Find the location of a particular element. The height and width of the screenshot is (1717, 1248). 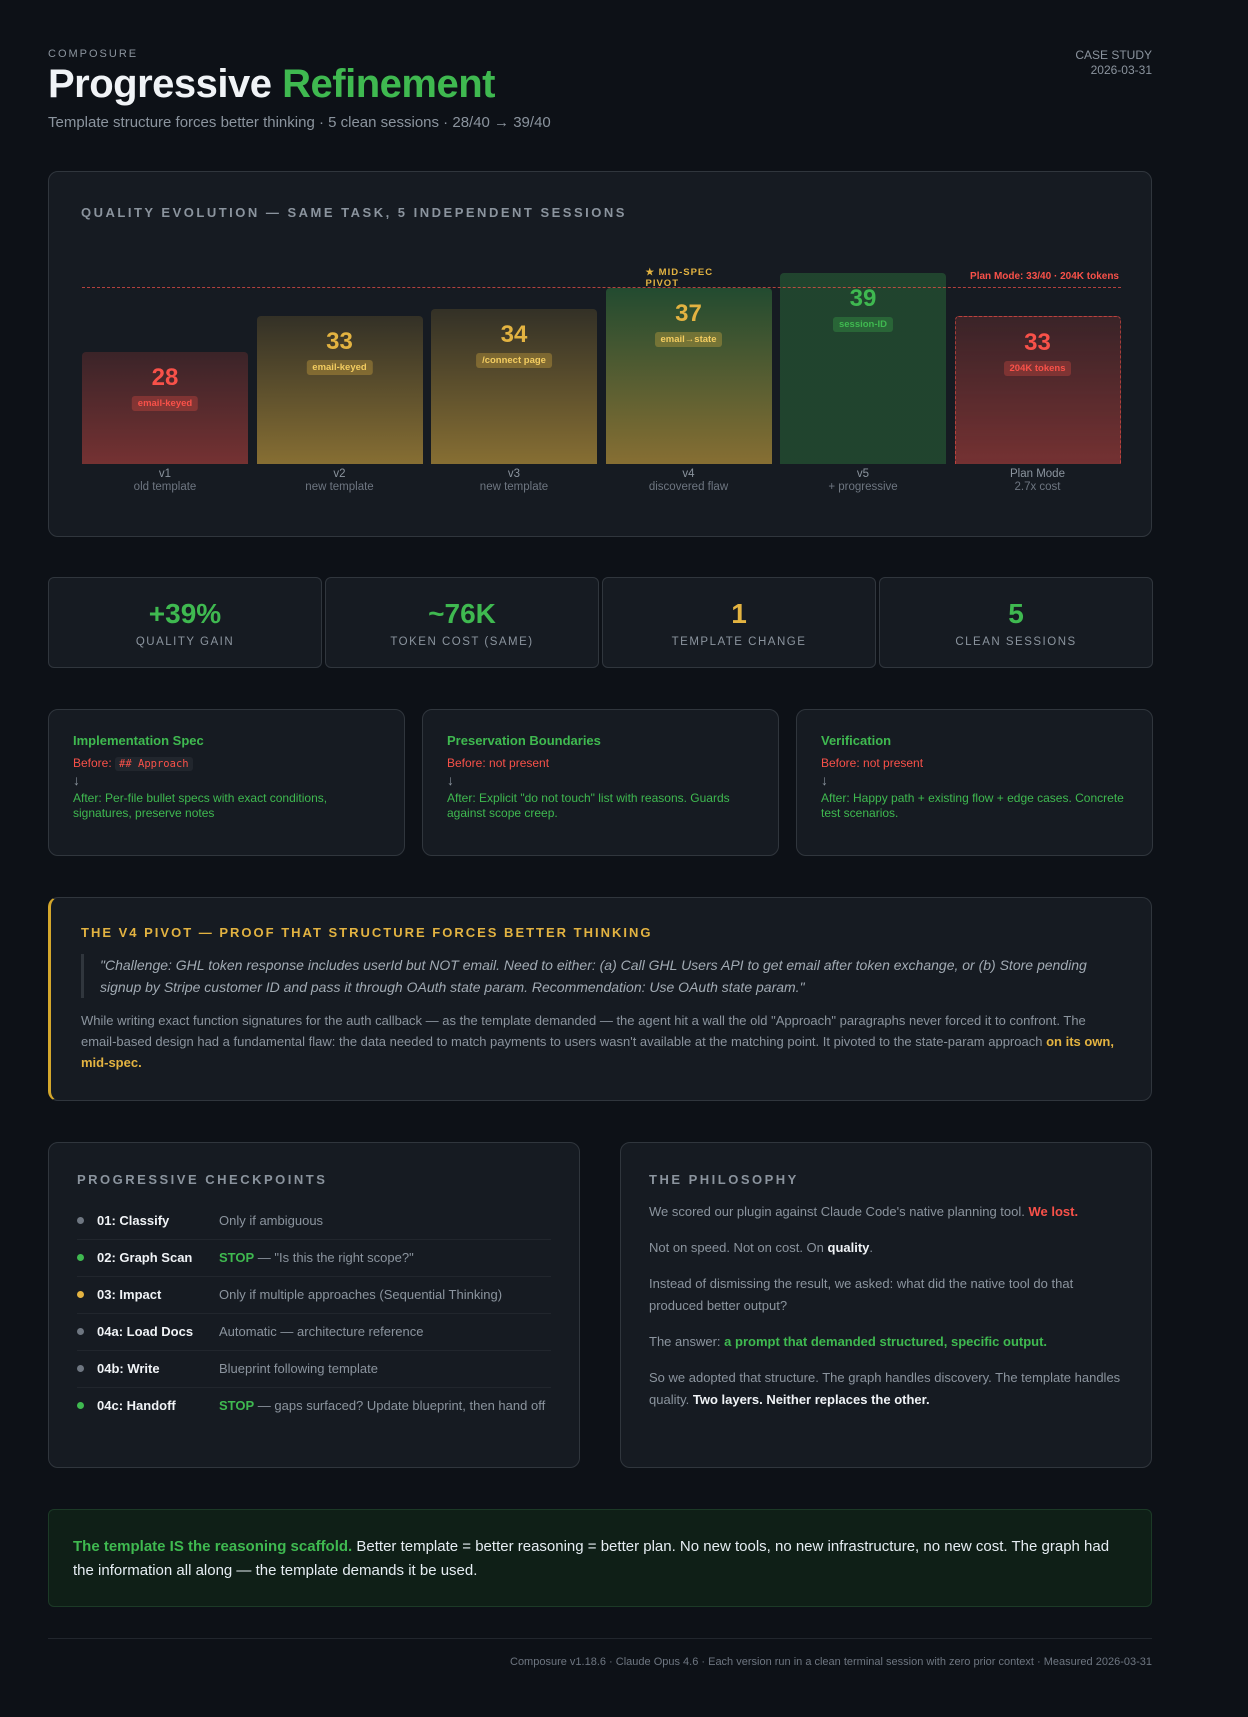

case-date: 2026-03-31 is located at coordinates (1121, 70).